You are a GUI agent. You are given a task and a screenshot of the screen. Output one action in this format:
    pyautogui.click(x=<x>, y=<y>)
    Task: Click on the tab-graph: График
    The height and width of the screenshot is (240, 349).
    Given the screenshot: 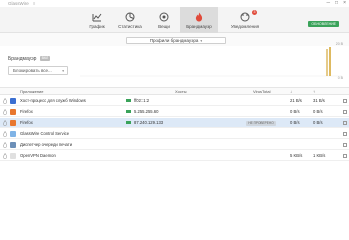 What is the action you would take?
    pyautogui.click(x=97, y=20)
    